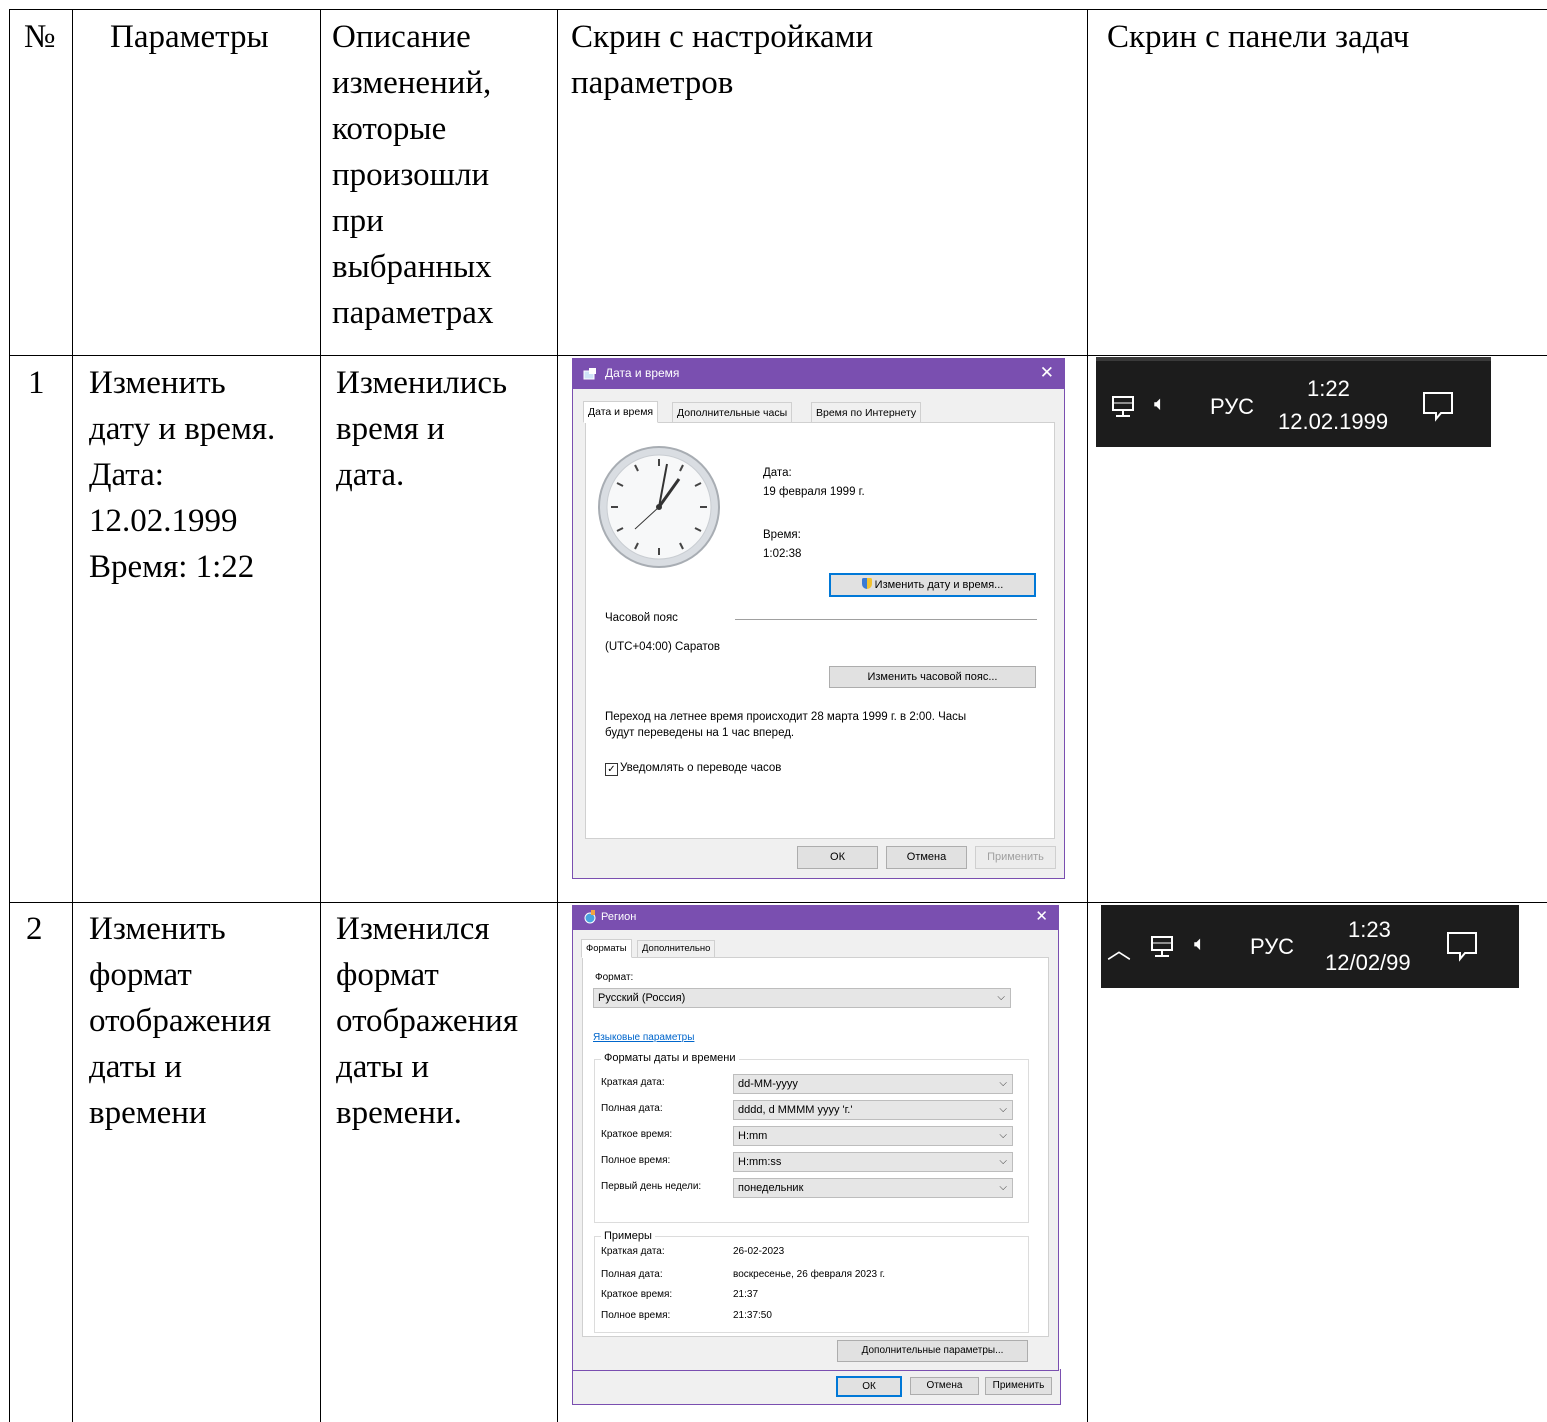  I want to click on format-select-value: Русский (Россия), so click(642, 998).